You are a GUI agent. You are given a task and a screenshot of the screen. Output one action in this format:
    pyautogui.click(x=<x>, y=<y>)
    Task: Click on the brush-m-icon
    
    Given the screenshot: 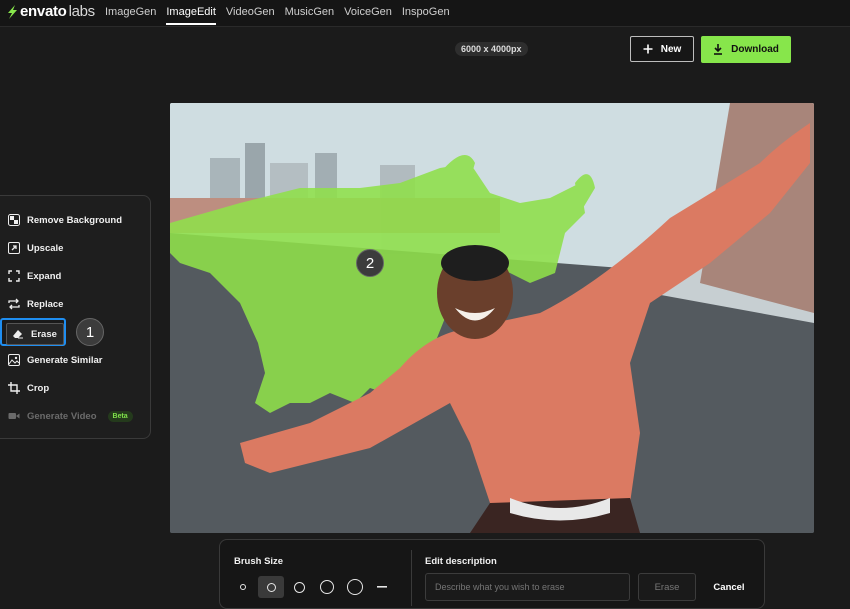 What is the action you would take?
    pyautogui.click(x=299, y=587)
    